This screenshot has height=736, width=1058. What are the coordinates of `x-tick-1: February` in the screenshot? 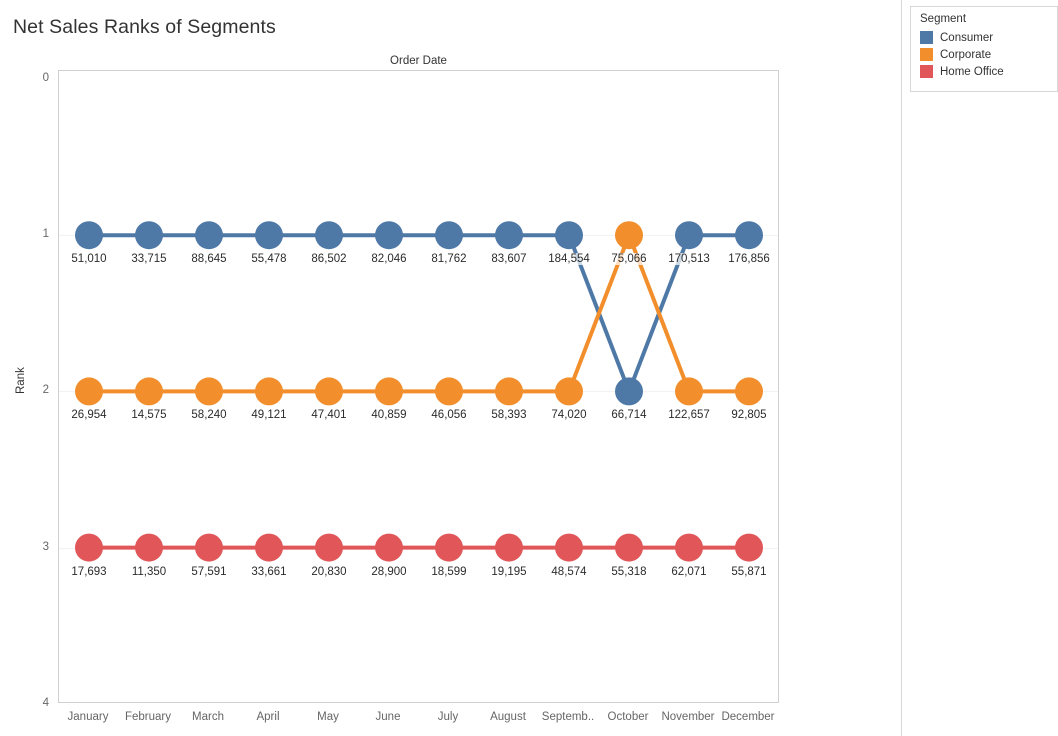 It's located at (148, 717).